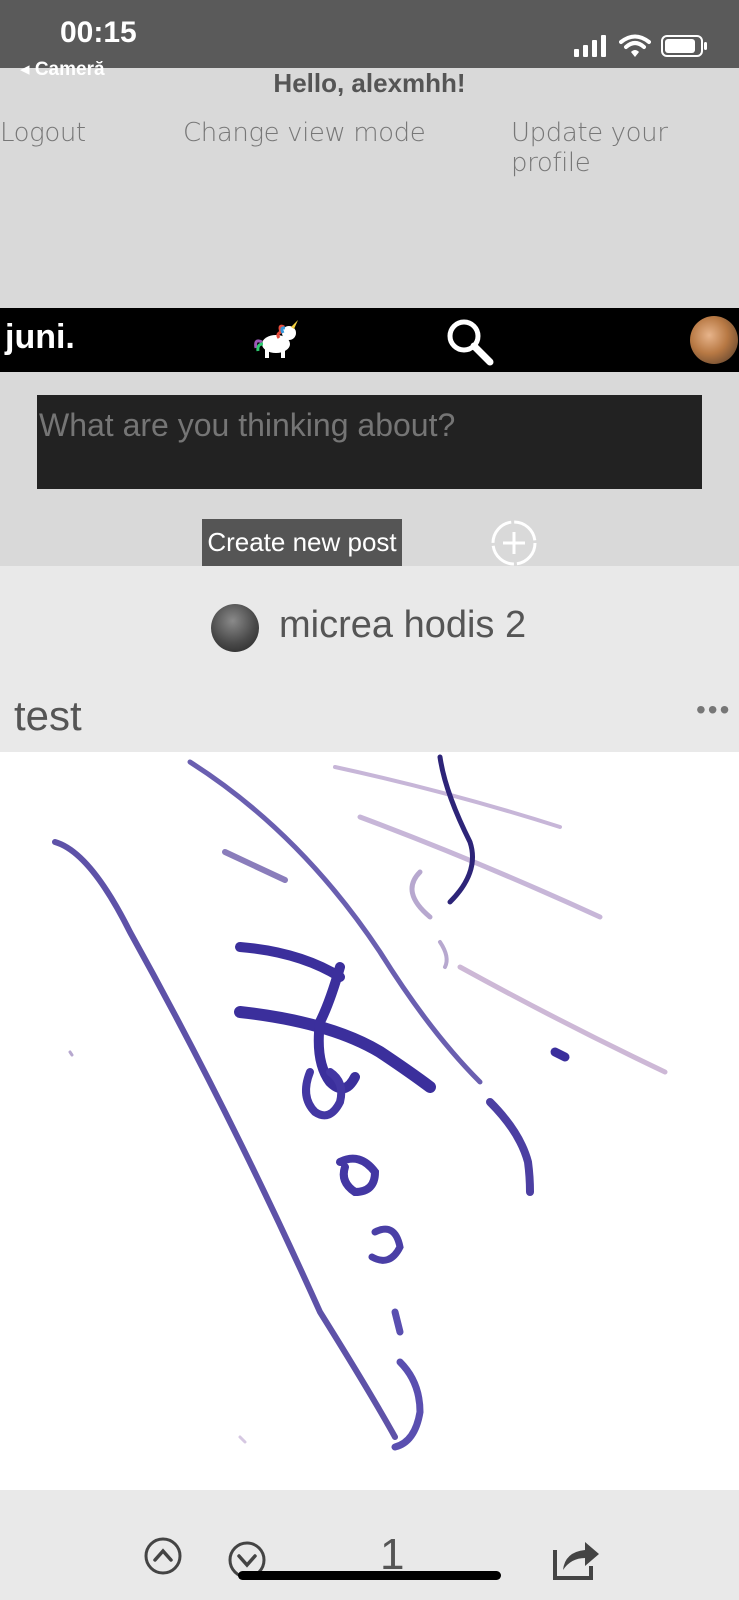 The height and width of the screenshot is (1600, 739). I want to click on update-profile-link: Update your profile, so click(625, 148).